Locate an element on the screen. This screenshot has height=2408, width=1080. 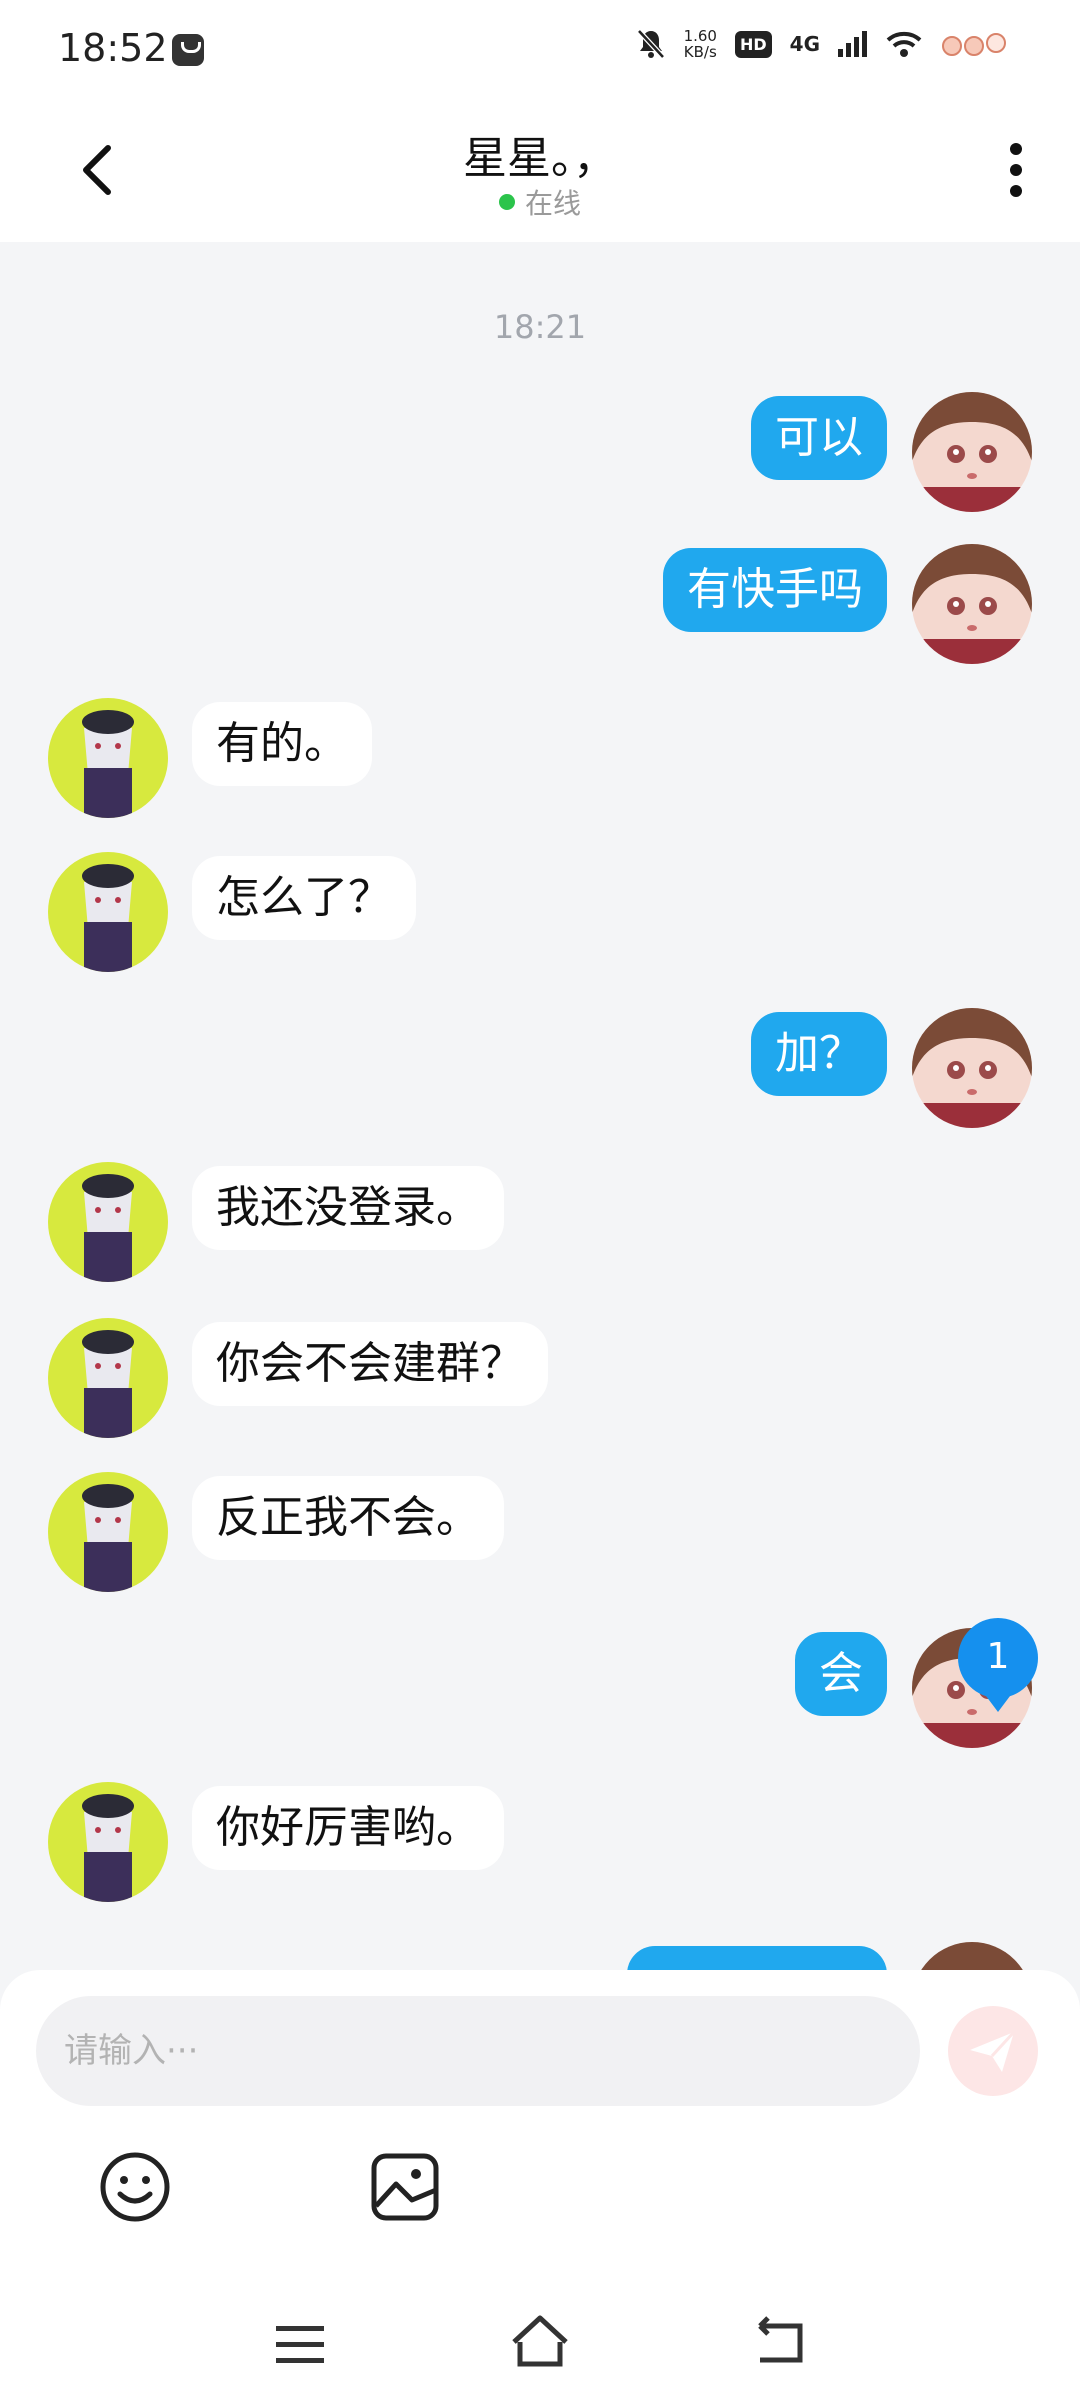
message-bubble-sent: 可以 is located at coordinates (819, 438).